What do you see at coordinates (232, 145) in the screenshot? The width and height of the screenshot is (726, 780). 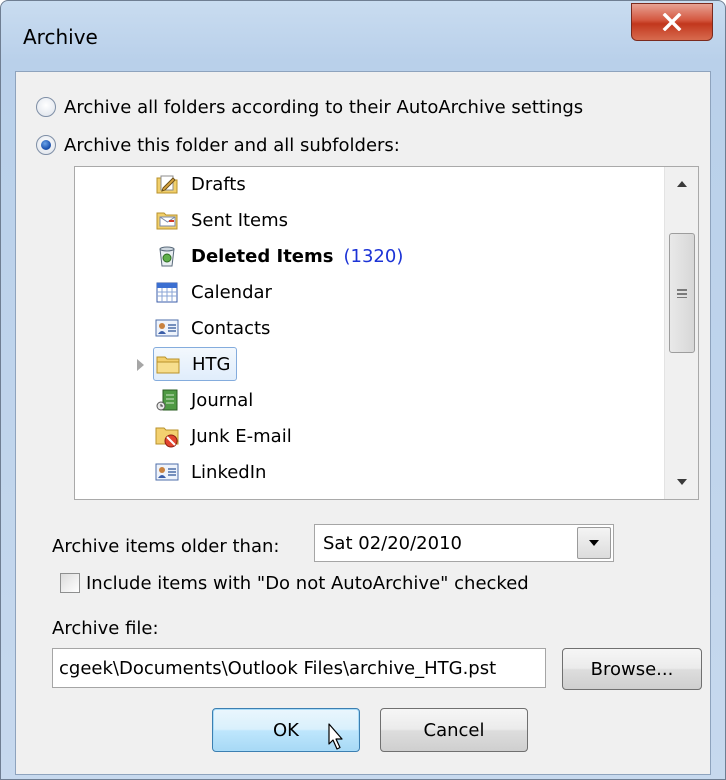 I see `archive-this-label: Archive this folder and all subfolders:` at bounding box center [232, 145].